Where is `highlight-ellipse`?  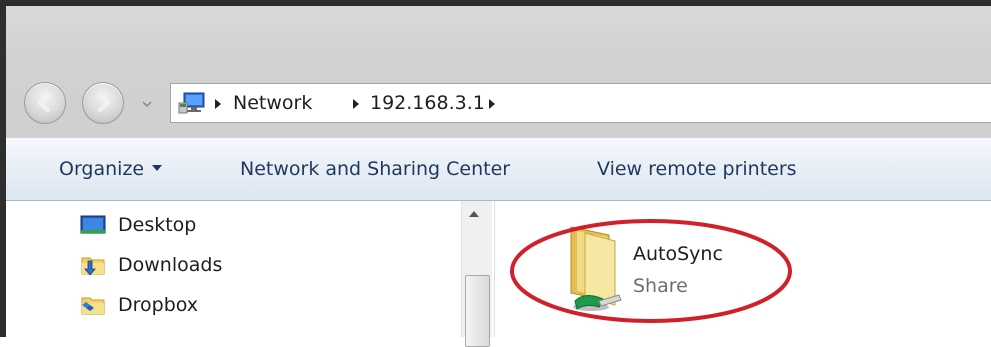 highlight-ellipse is located at coordinates (651, 271).